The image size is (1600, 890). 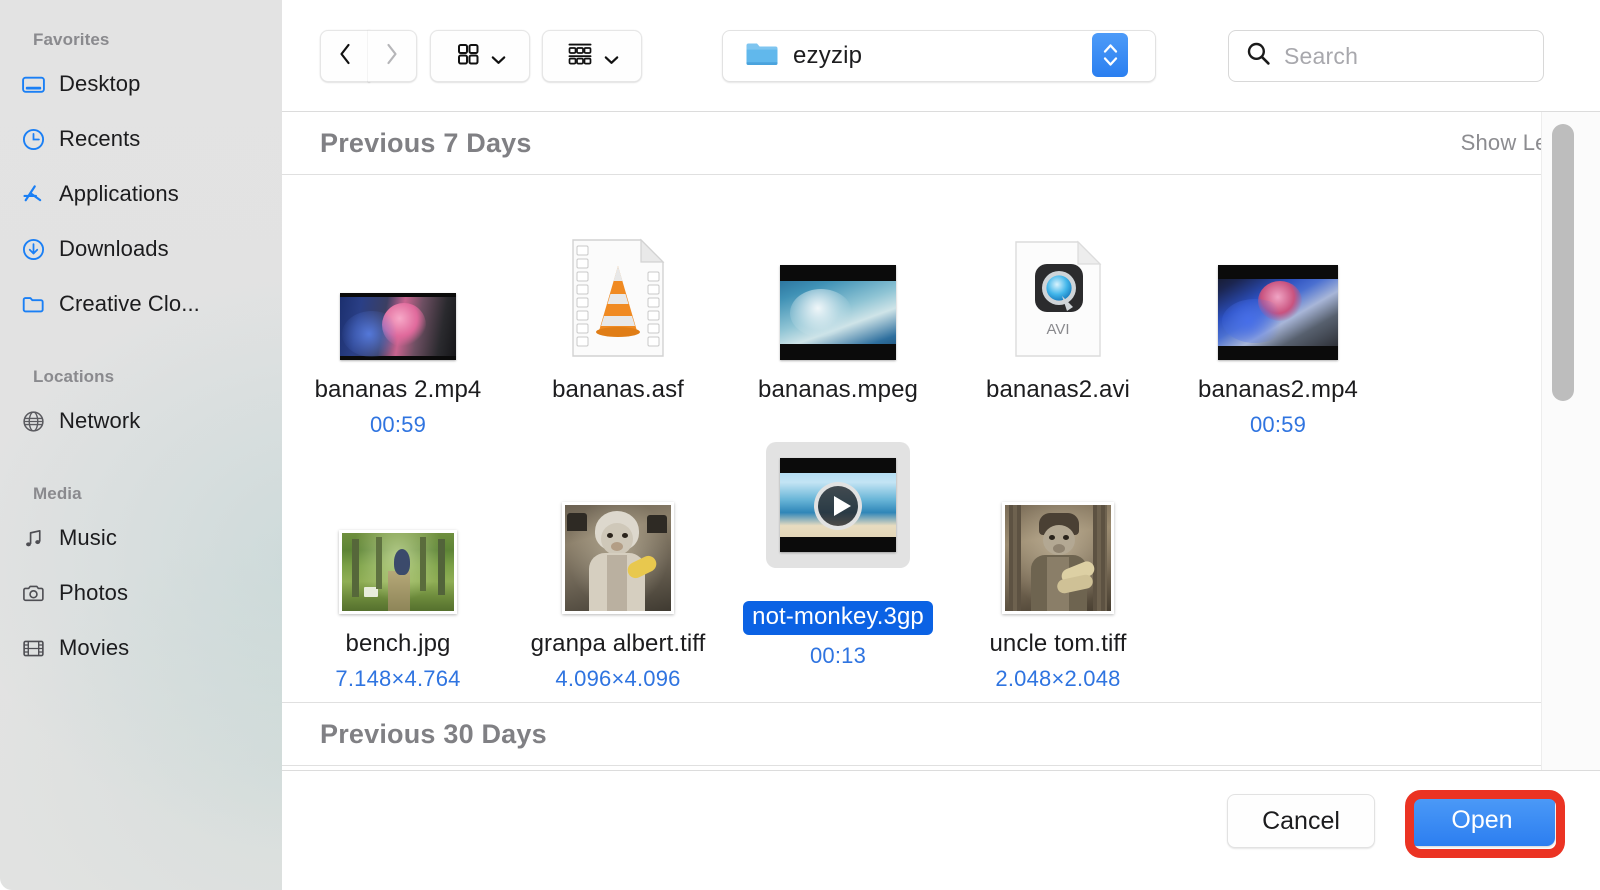 What do you see at coordinates (941, 734) in the screenshot?
I see `section-header-previous-30-days: Previous 30 Days` at bounding box center [941, 734].